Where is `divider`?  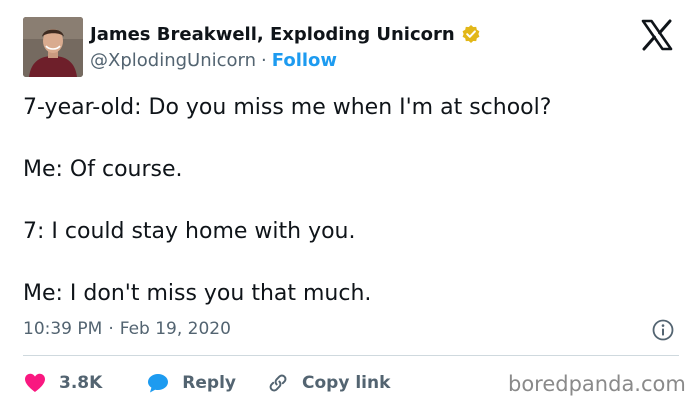 divider is located at coordinates (351, 355).